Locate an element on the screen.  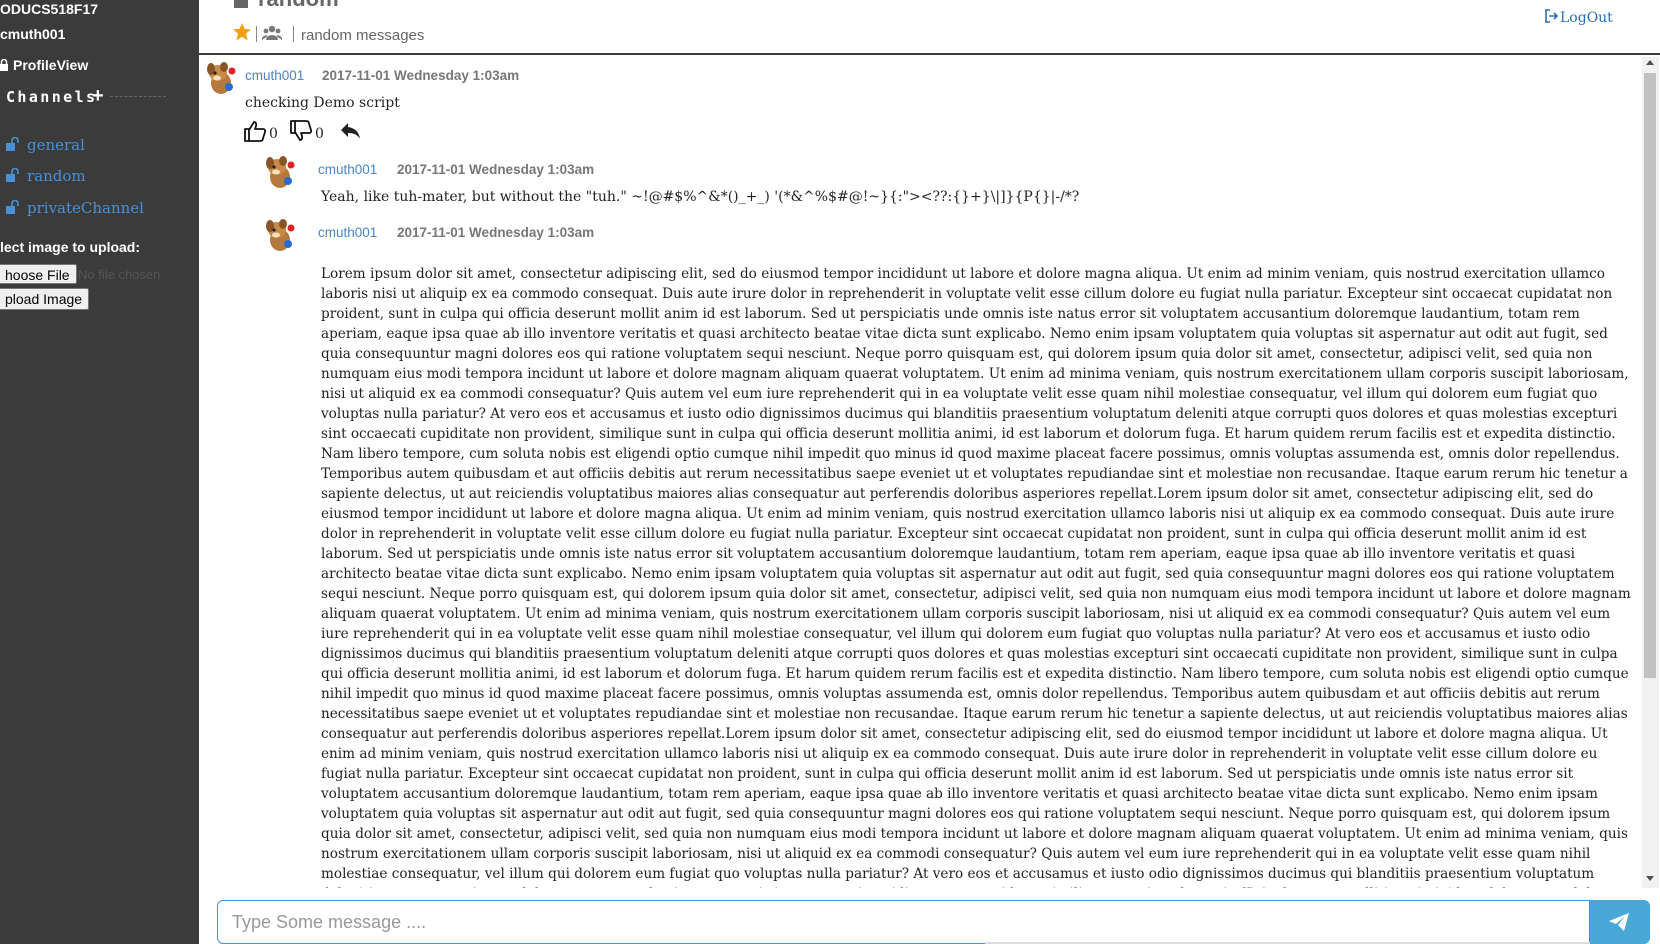
profile-view-link: ProfileView is located at coordinates (44, 65).